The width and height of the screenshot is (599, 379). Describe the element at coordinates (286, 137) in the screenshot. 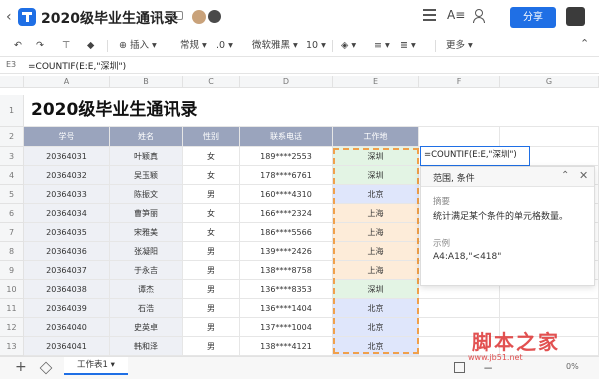

I see `table-header-cell: 联系电话` at that location.